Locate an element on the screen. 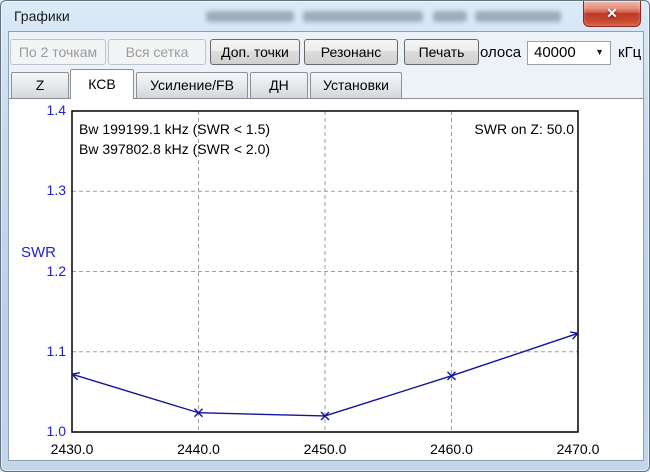  swr-on-z-annotation: SWR on Z: 50.0 is located at coordinates (524, 129).